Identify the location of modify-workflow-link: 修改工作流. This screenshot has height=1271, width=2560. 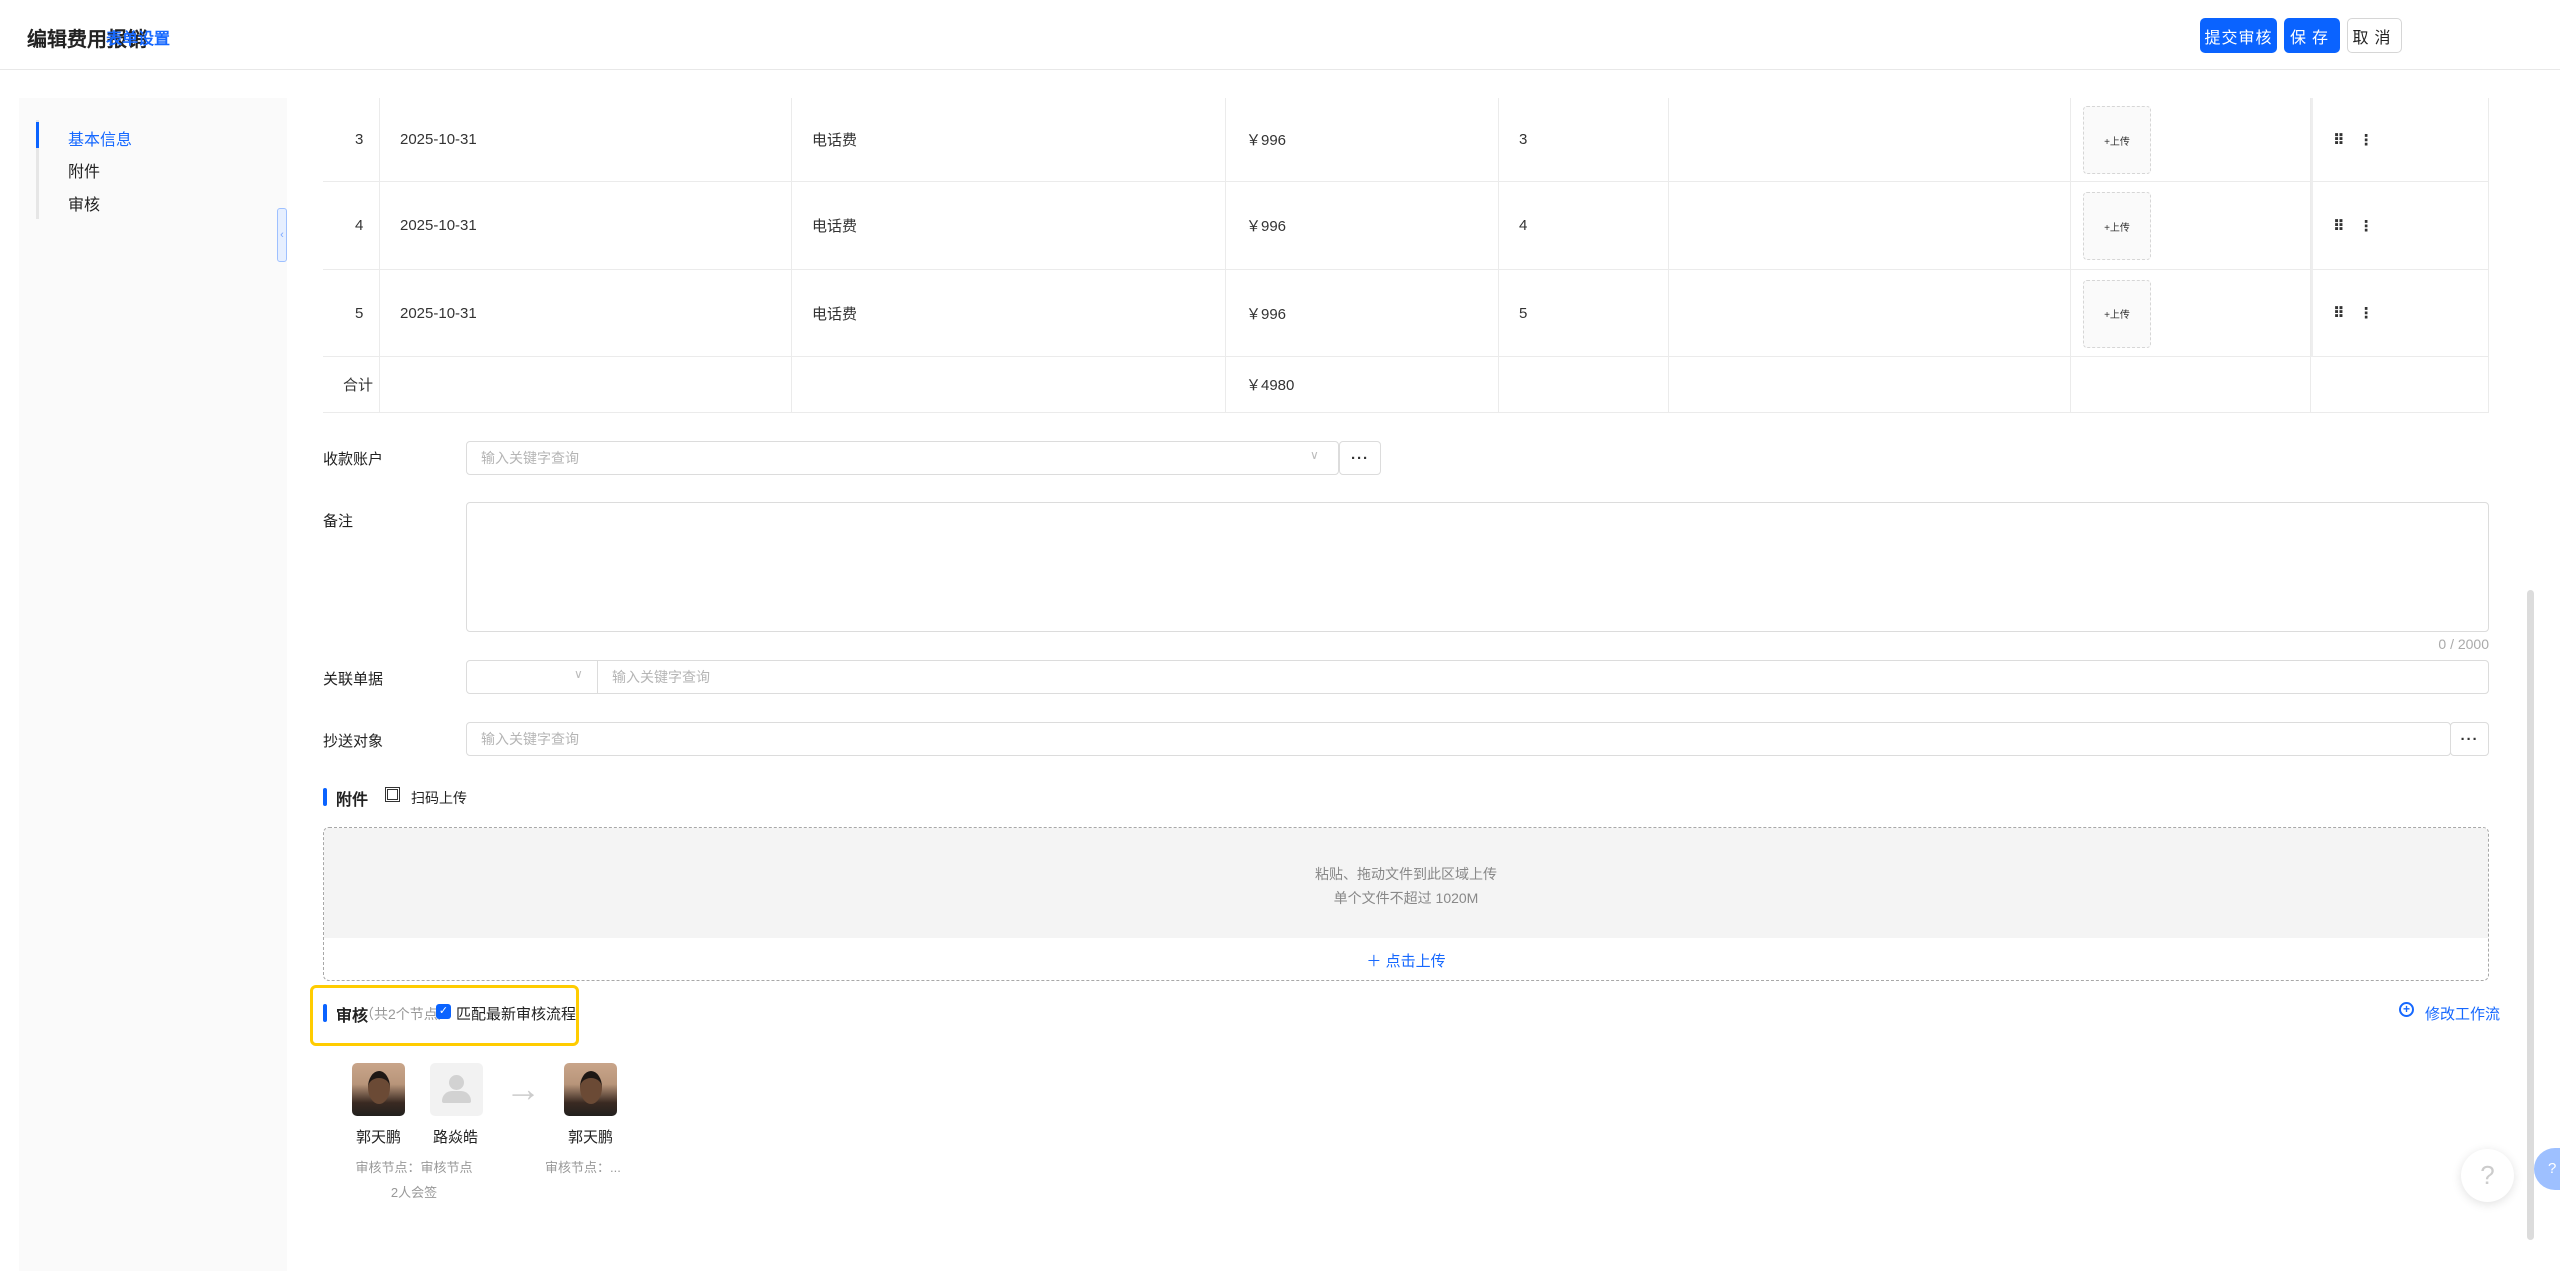
(2462, 1013).